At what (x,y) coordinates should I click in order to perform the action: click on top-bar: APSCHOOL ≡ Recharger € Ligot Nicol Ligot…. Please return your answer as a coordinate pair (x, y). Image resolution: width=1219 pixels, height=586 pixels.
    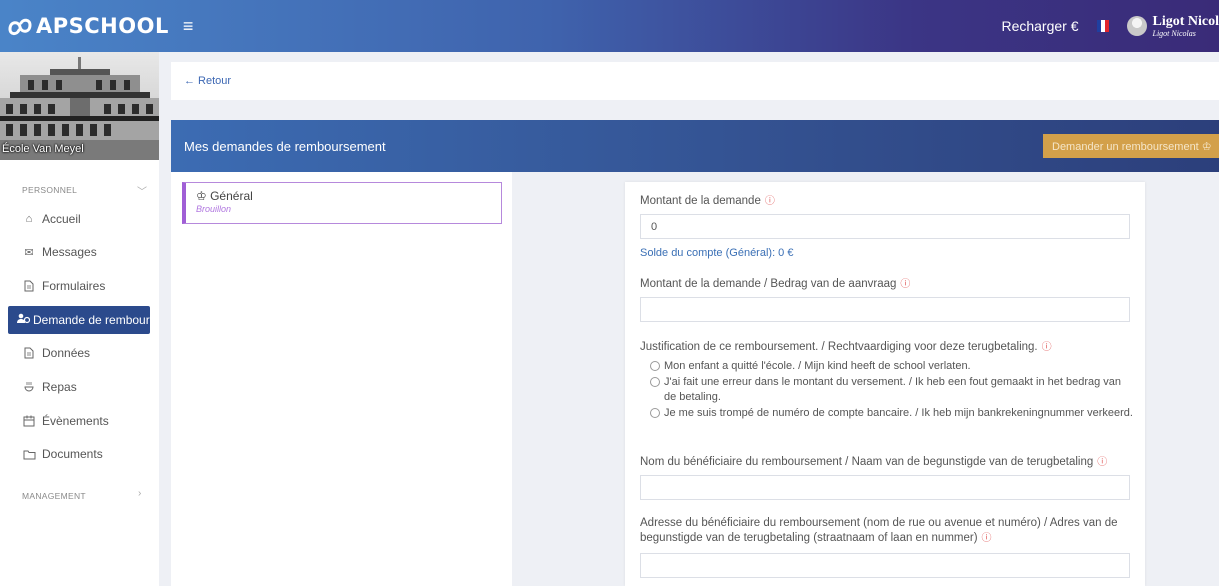
    Looking at the image, I should click on (609, 26).